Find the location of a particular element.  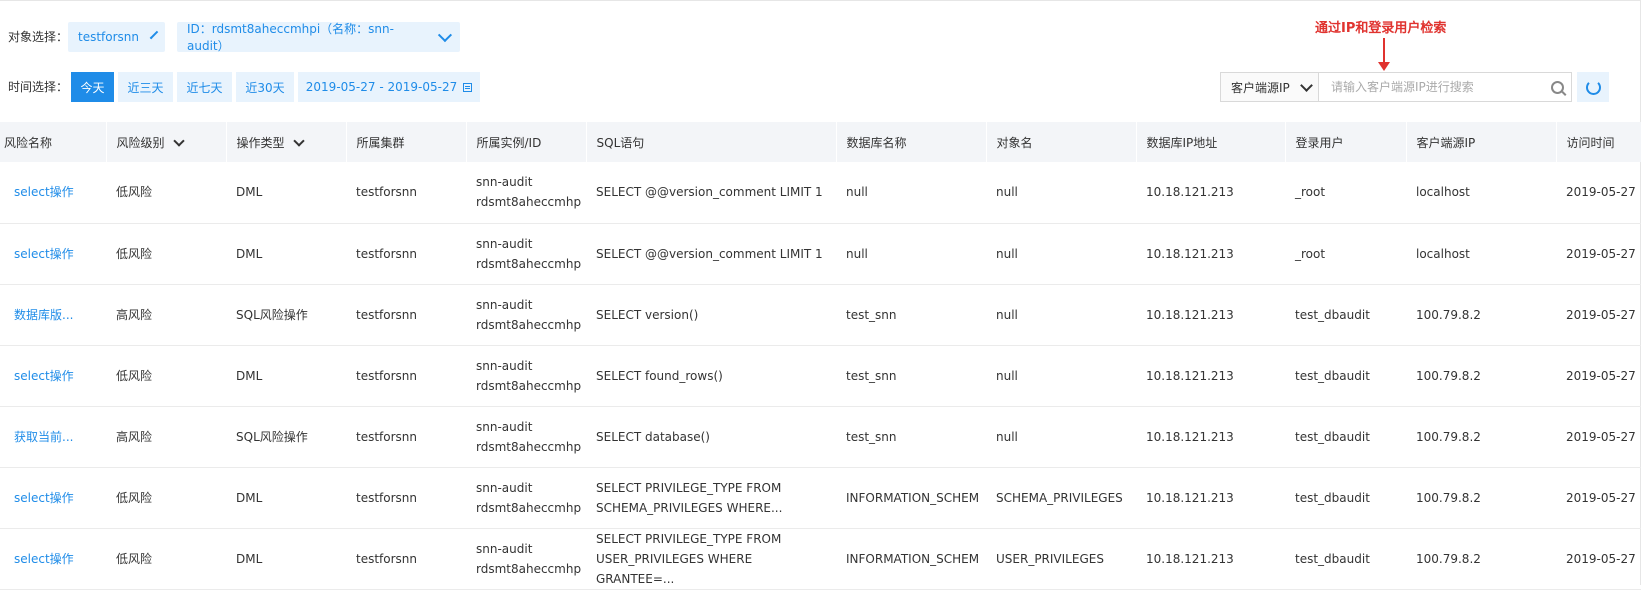

search-icon is located at coordinates (1557, 87).